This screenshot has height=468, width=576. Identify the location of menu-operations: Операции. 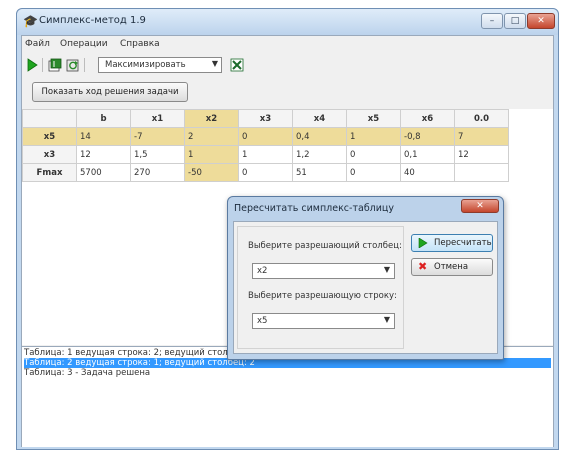
(84, 44).